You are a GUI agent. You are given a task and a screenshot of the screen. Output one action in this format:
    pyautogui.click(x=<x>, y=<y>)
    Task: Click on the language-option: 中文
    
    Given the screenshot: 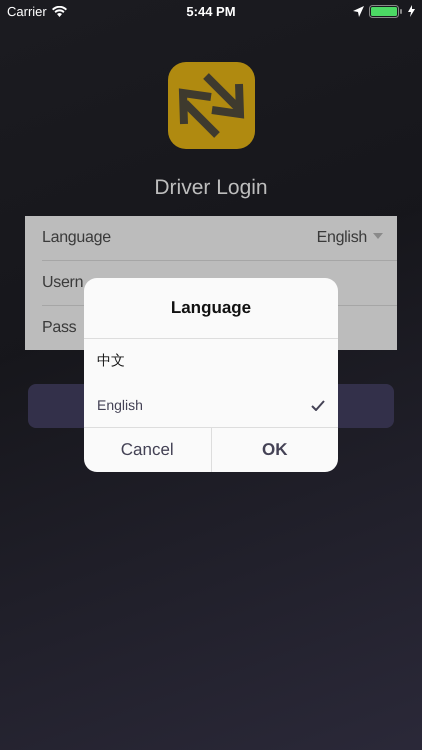 What is the action you would take?
    pyautogui.click(x=211, y=361)
    